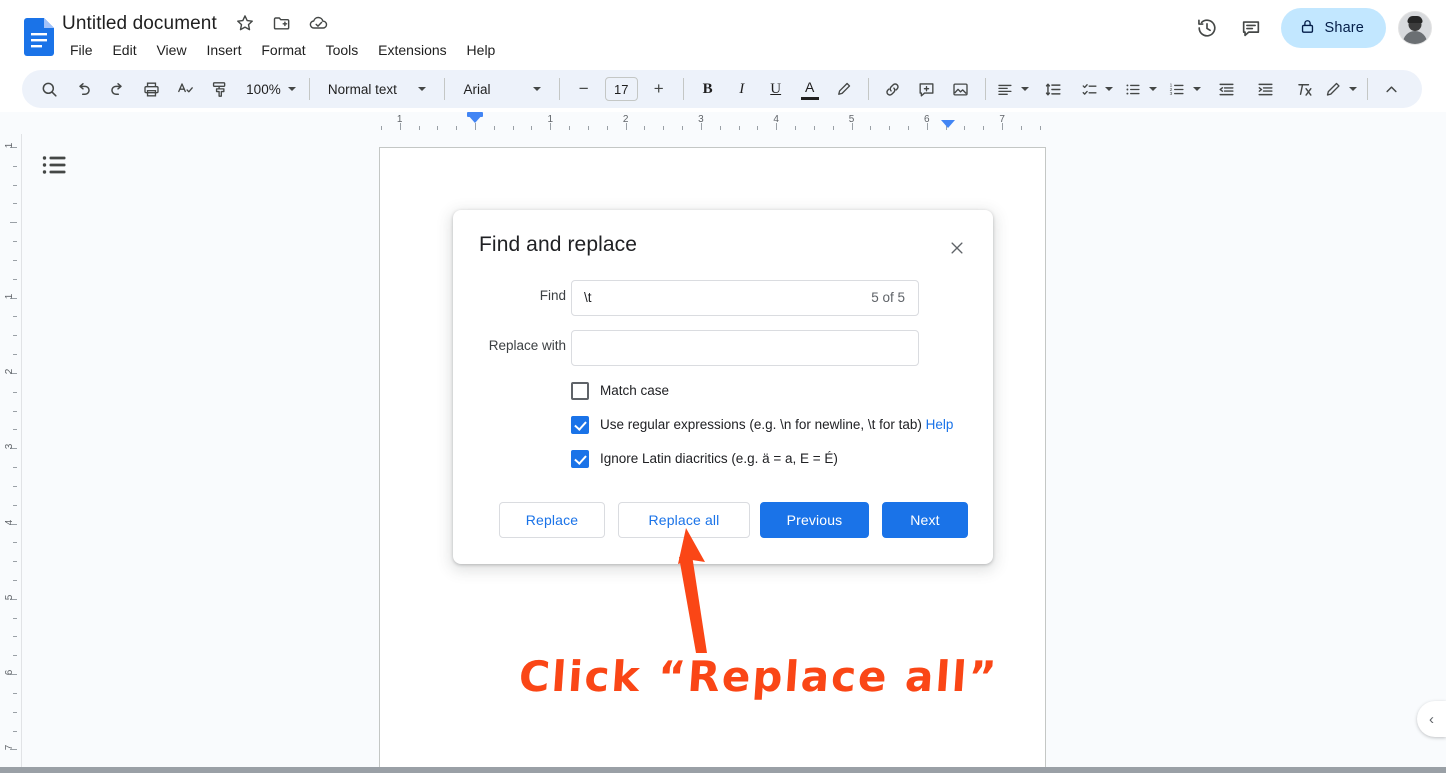 The width and height of the screenshot is (1446, 773). I want to click on document-outline-icon, so click(55, 165).